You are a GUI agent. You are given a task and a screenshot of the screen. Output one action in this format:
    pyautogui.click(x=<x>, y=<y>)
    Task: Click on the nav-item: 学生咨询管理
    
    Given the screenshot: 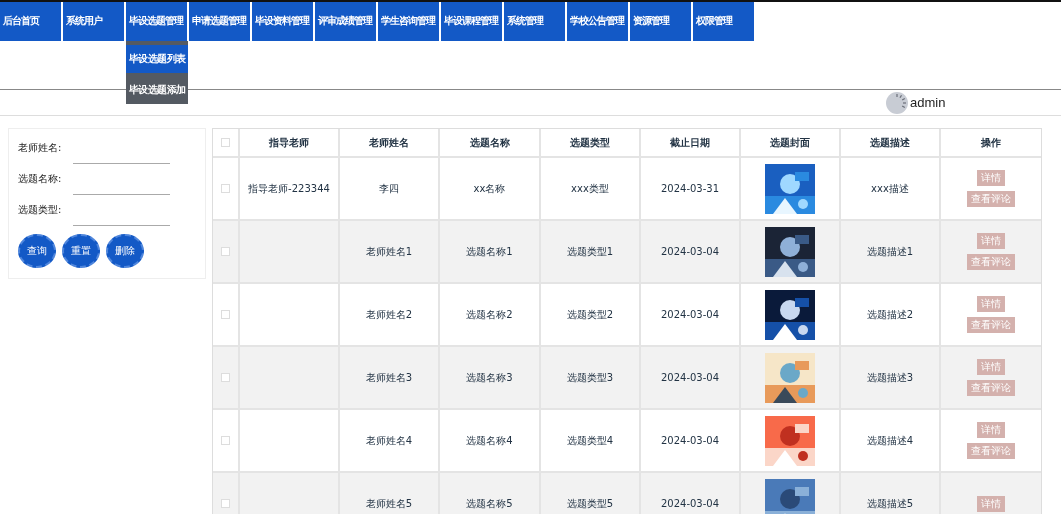 What is the action you would take?
    pyautogui.click(x=408, y=21)
    